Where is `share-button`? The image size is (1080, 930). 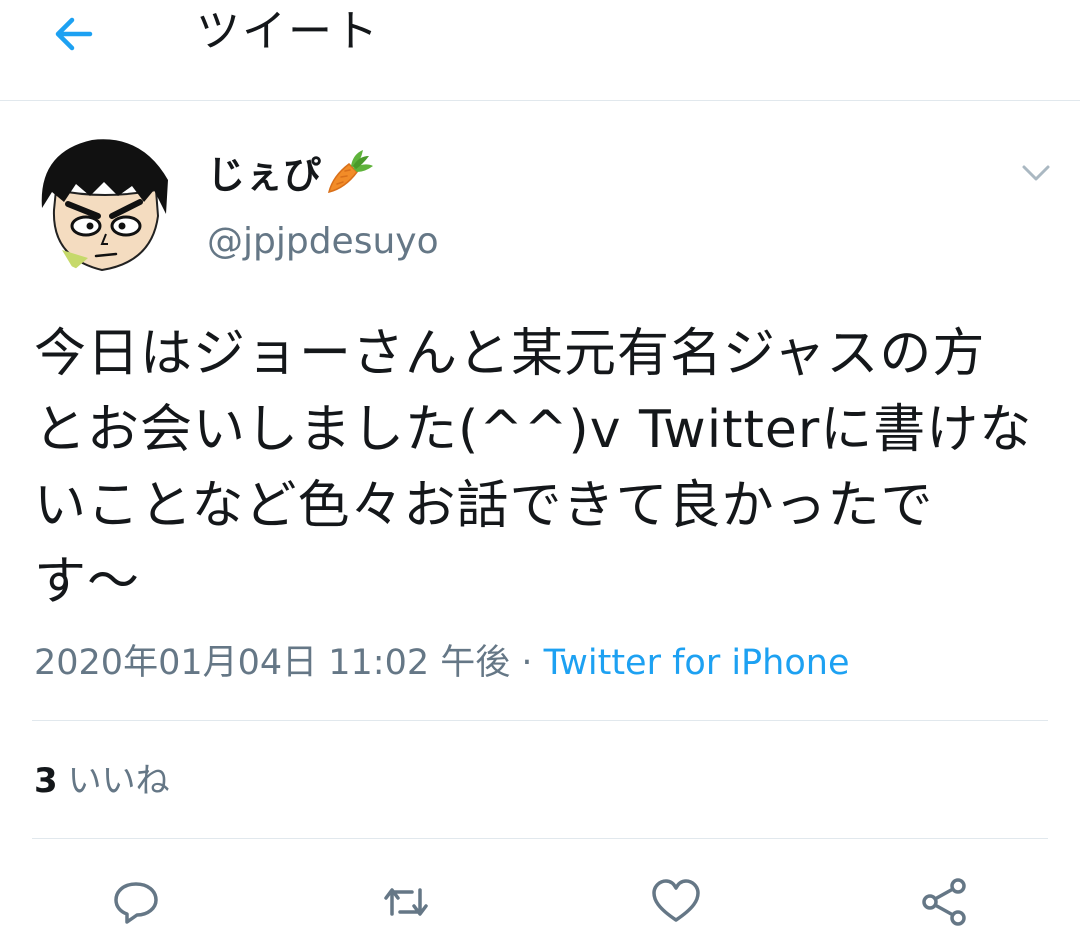
share-button is located at coordinates (944, 902).